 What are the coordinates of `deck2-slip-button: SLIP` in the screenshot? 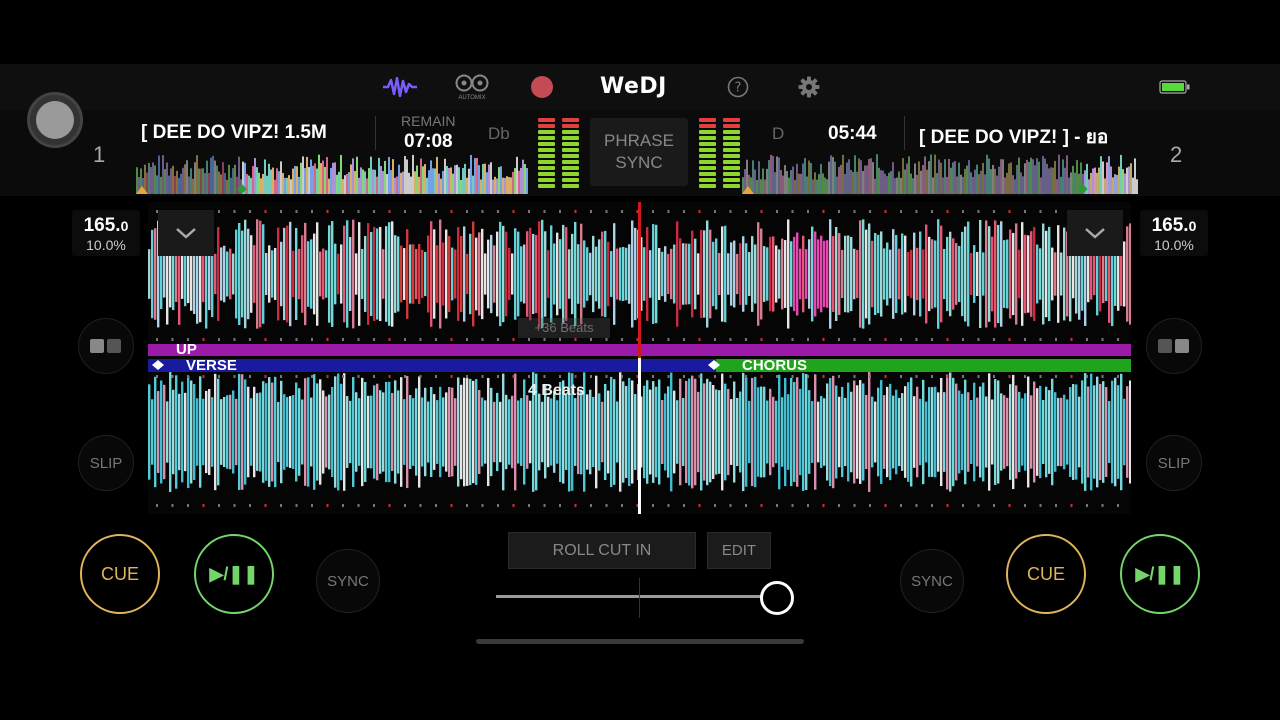 It's located at (1174, 463).